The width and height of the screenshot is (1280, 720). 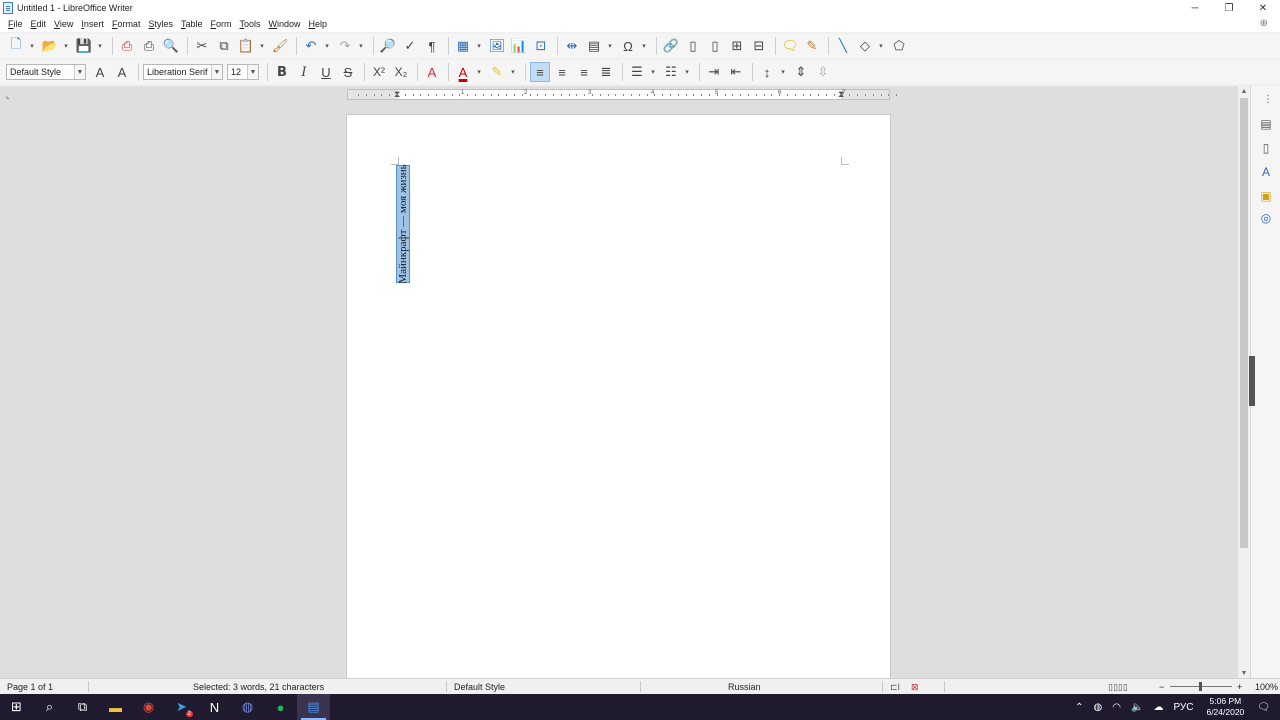 What do you see at coordinates (790, 46) in the screenshot?
I see `comment-icon: 🗨` at bounding box center [790, 46].